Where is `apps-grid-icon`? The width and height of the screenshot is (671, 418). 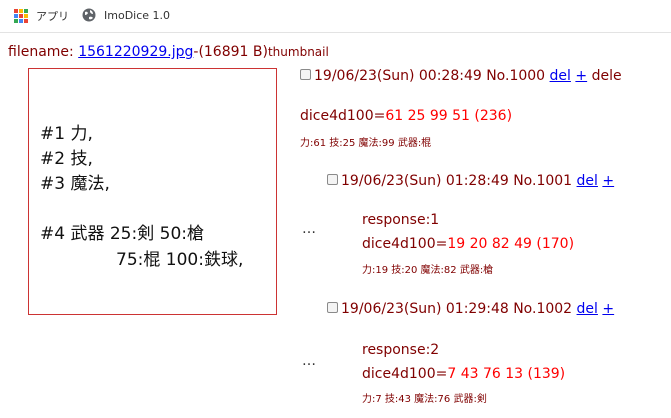 apps-grid-icon is located at coordinates (21, 16).